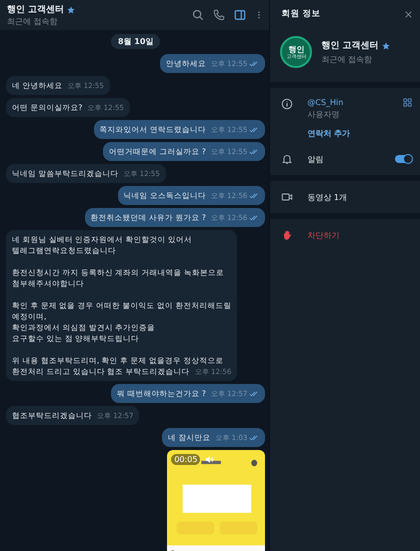 The image size is (420, 551). I want to click on bell-icon, so click(287, 159).